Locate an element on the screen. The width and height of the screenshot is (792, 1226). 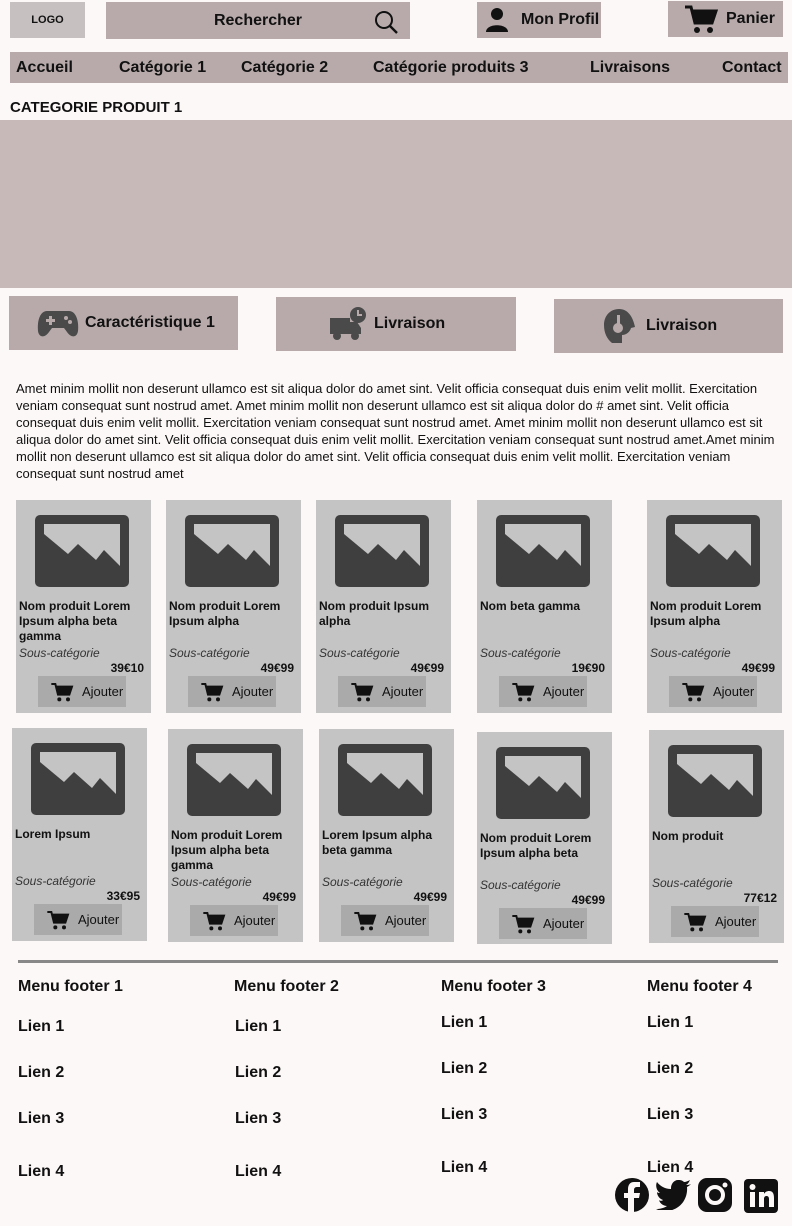
product-name: Lorem Ipsum alpha beta gamma is located at coordinates (386, 843).